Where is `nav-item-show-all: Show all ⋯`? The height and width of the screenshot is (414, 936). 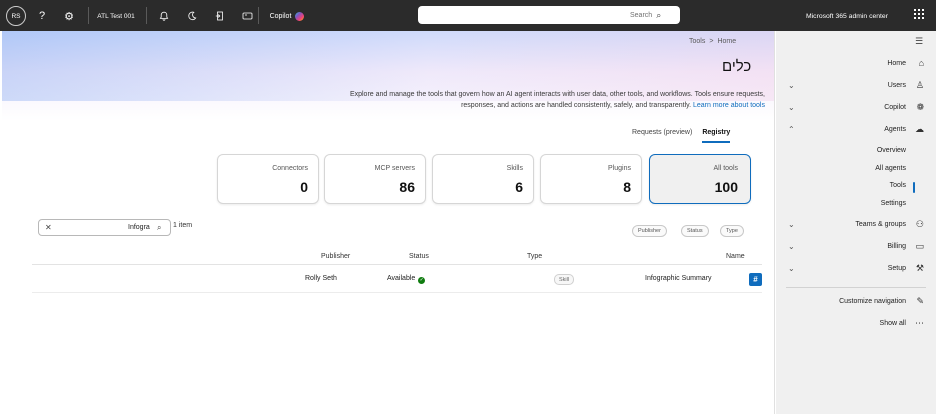 nav-item-show-all: Show all ⋯ is located at coordinates (856, 325).